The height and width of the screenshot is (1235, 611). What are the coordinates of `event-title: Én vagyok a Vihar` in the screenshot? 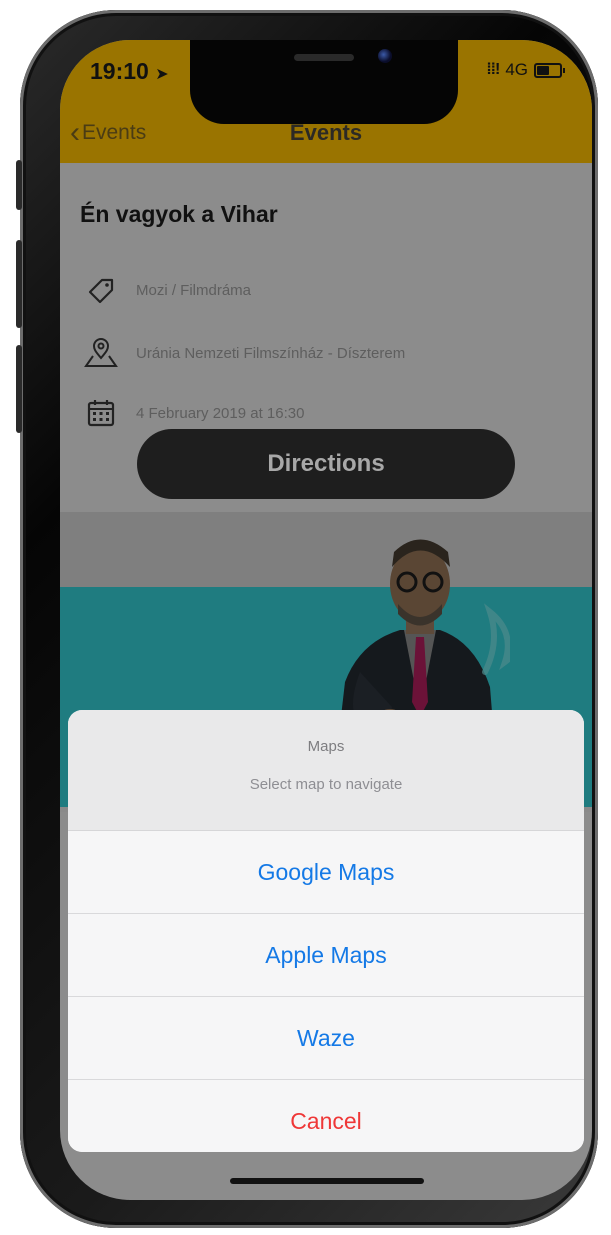 It's located at (179, 214).